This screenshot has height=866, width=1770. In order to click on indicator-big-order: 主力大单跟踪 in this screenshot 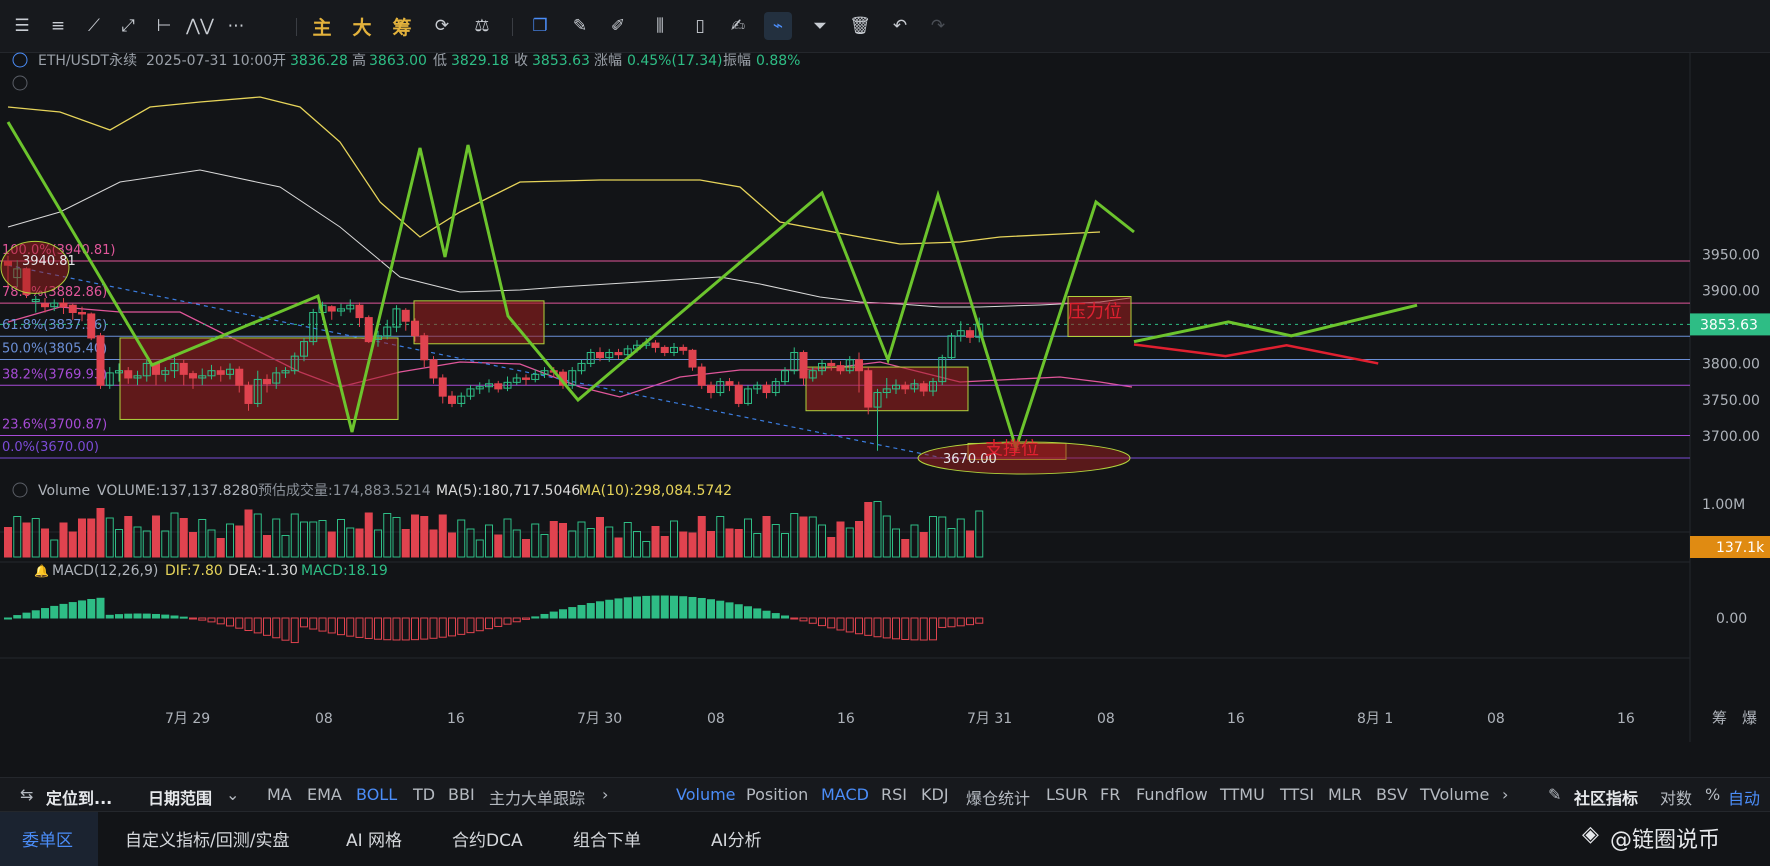, I will do `click(537, 797)`.